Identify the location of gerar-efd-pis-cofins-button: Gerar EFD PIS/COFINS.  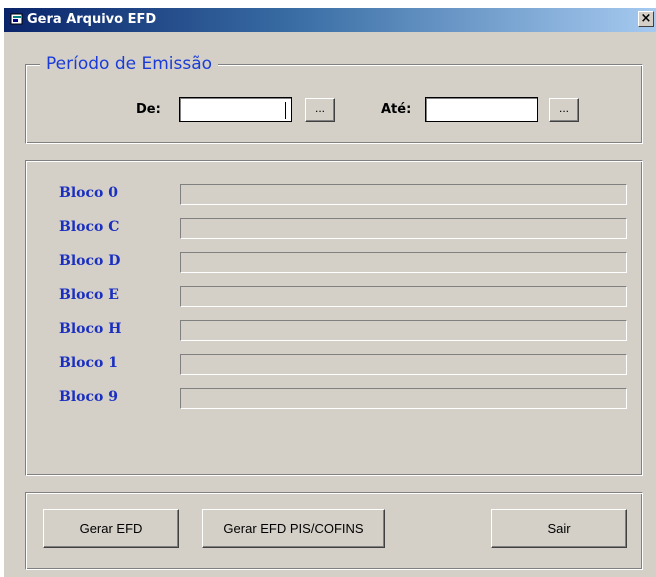
(293, 528).